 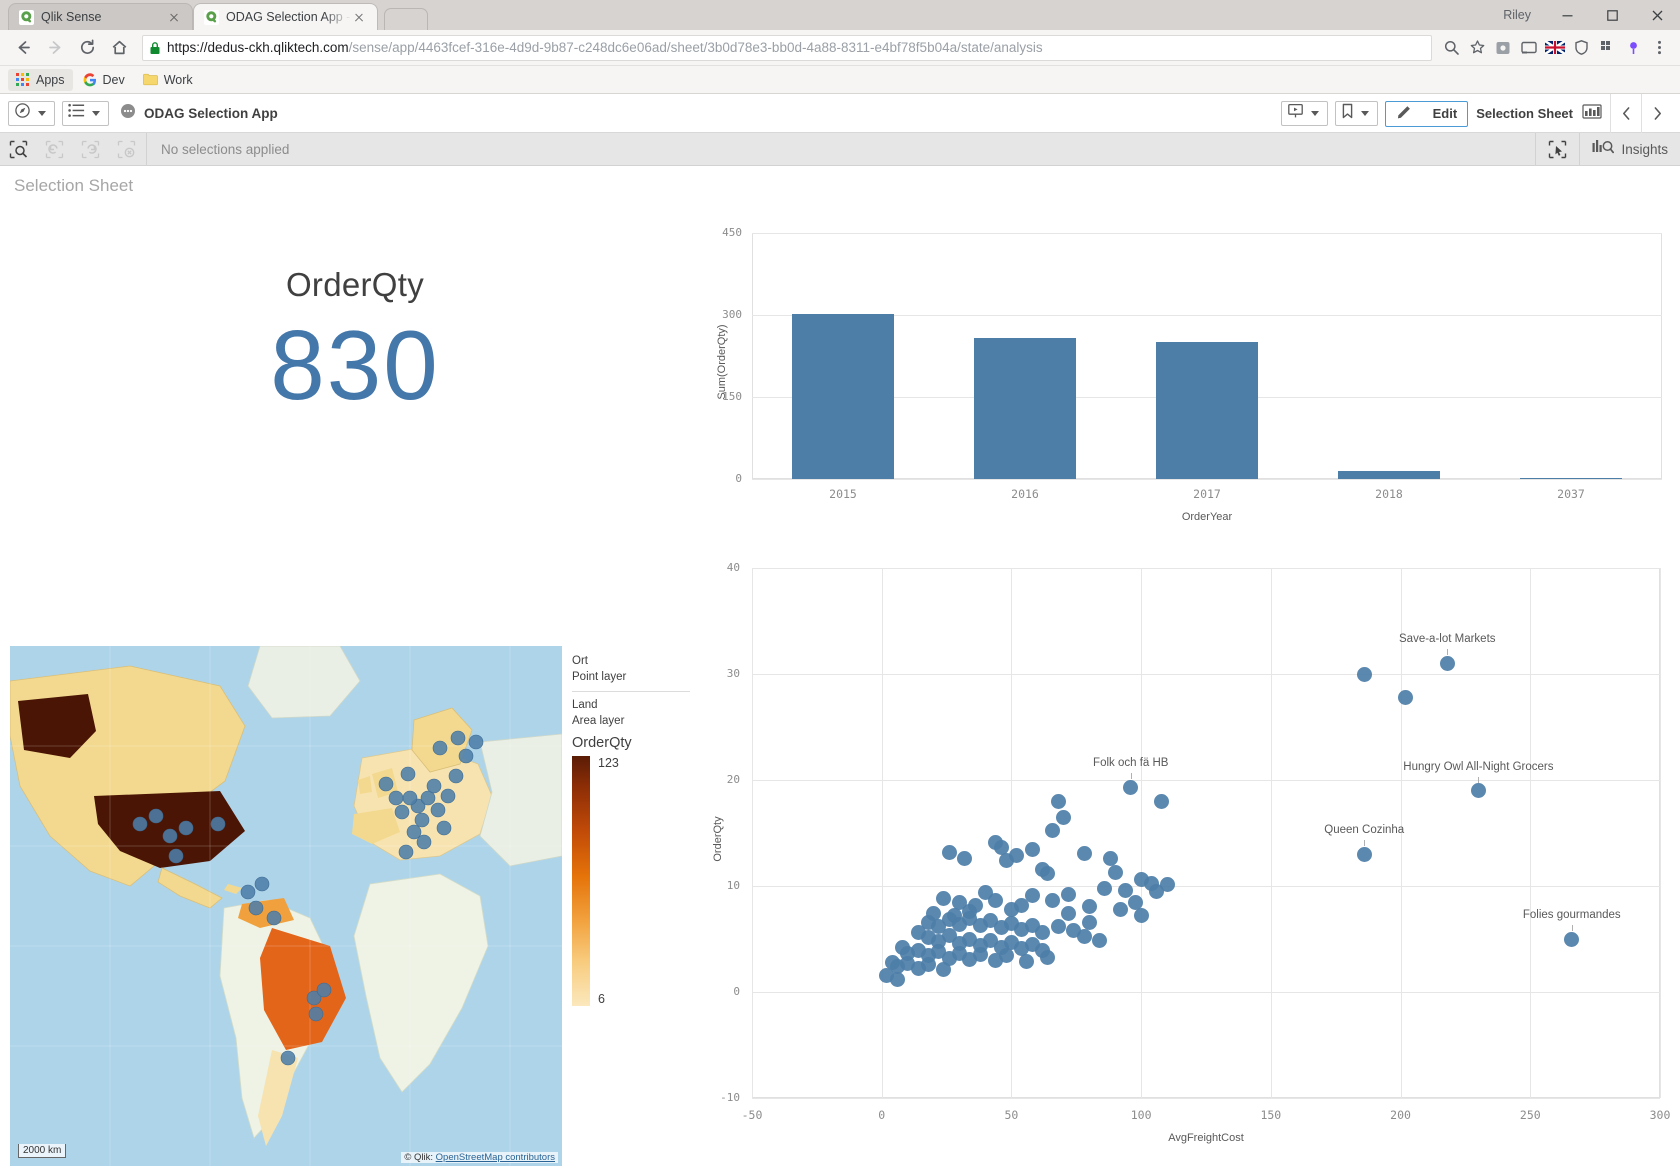 What do you see at coordinates (286, 906) in the screenshot?
I see `map-geometry` at bounding box center [286, 906].